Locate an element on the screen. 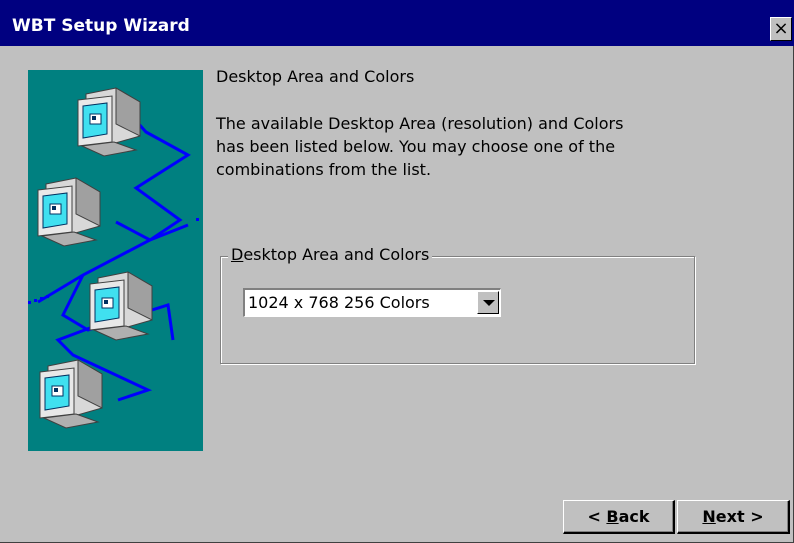 The height and width of the screenshot is (543, 794). next-button-access-key: N is located at coordinates (709, 516).